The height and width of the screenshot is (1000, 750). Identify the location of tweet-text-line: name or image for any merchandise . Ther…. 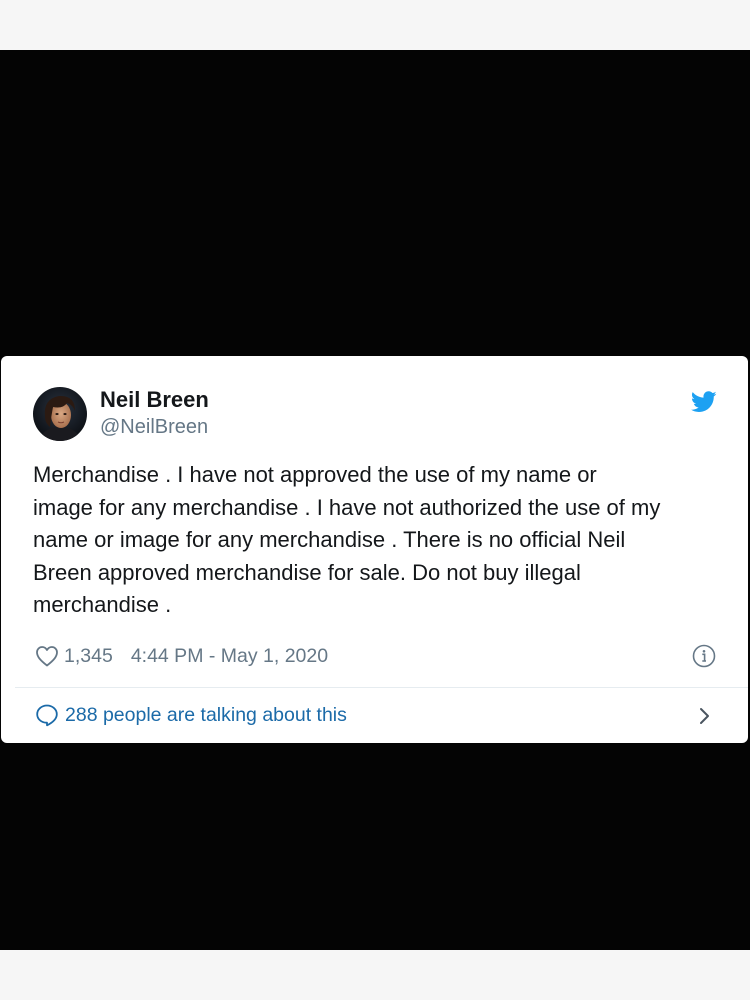
(329, 539).